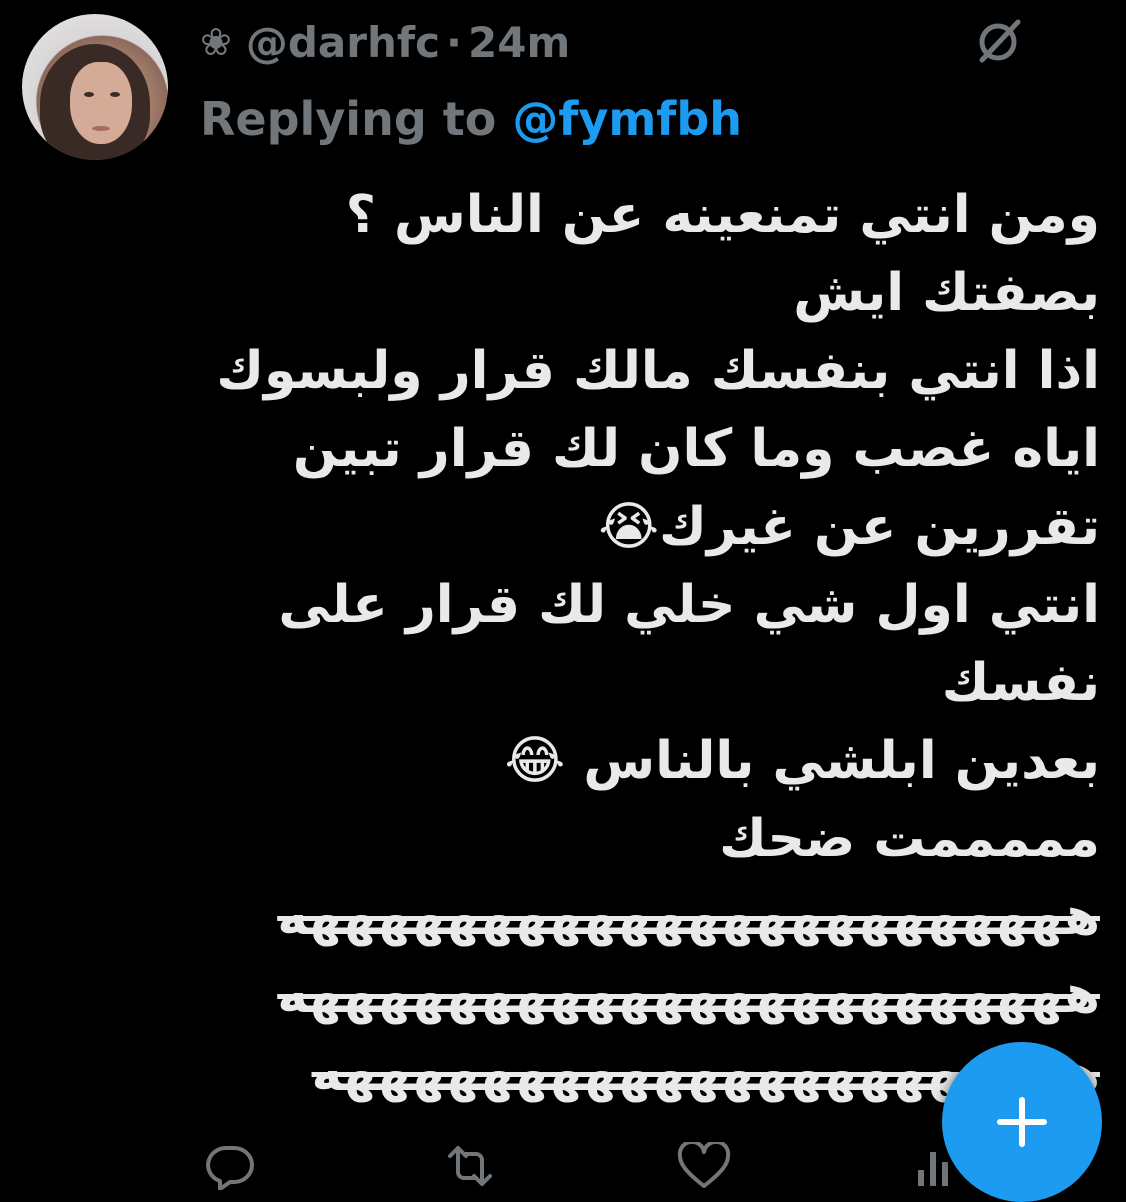 Image resolution: width=1126 pixels, height=1202 pixels. I want to click on tweet-line: انتي اول شي خلي لك قرار على, so click(689, 605).